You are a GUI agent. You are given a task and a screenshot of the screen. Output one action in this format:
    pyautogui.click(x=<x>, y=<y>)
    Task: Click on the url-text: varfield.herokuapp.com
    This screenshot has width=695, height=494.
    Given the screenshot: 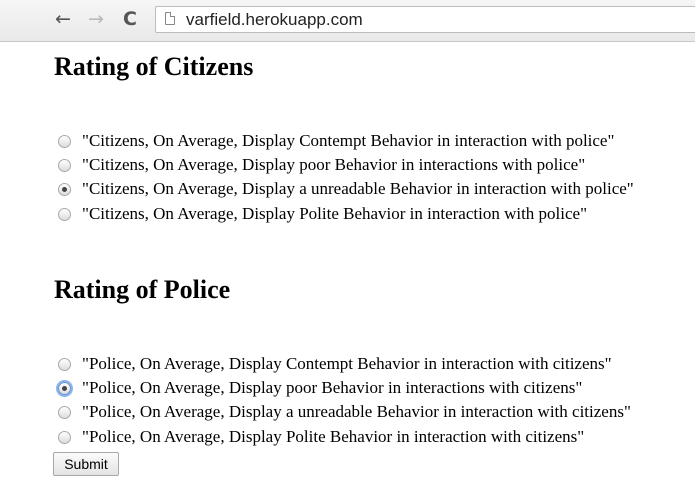 What is the action you would take?
    pyautogui.click(x=274, y=20)
    